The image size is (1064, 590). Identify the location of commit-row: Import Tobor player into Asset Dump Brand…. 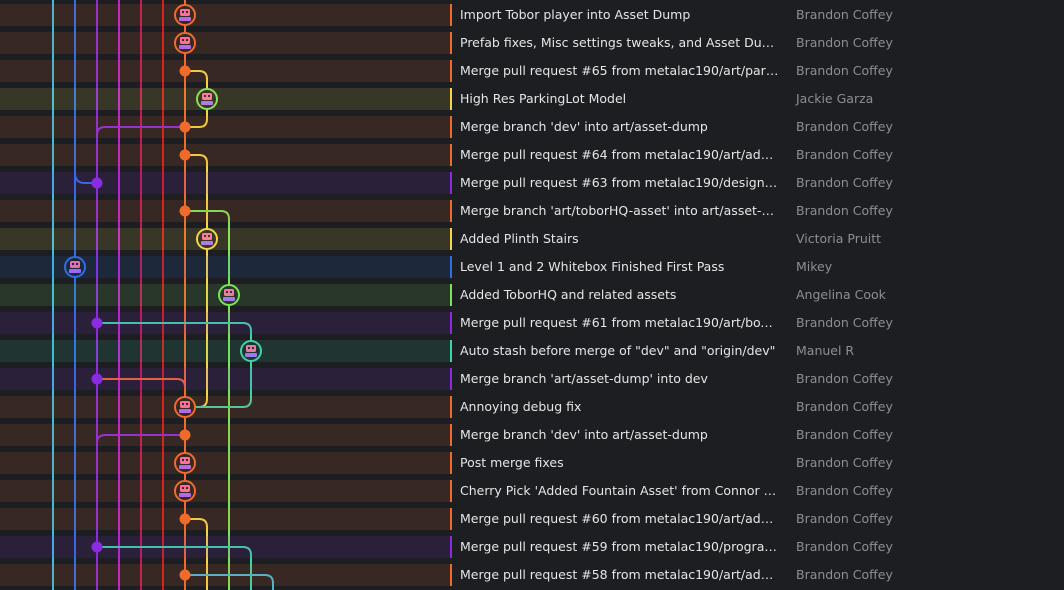
(532, 15).